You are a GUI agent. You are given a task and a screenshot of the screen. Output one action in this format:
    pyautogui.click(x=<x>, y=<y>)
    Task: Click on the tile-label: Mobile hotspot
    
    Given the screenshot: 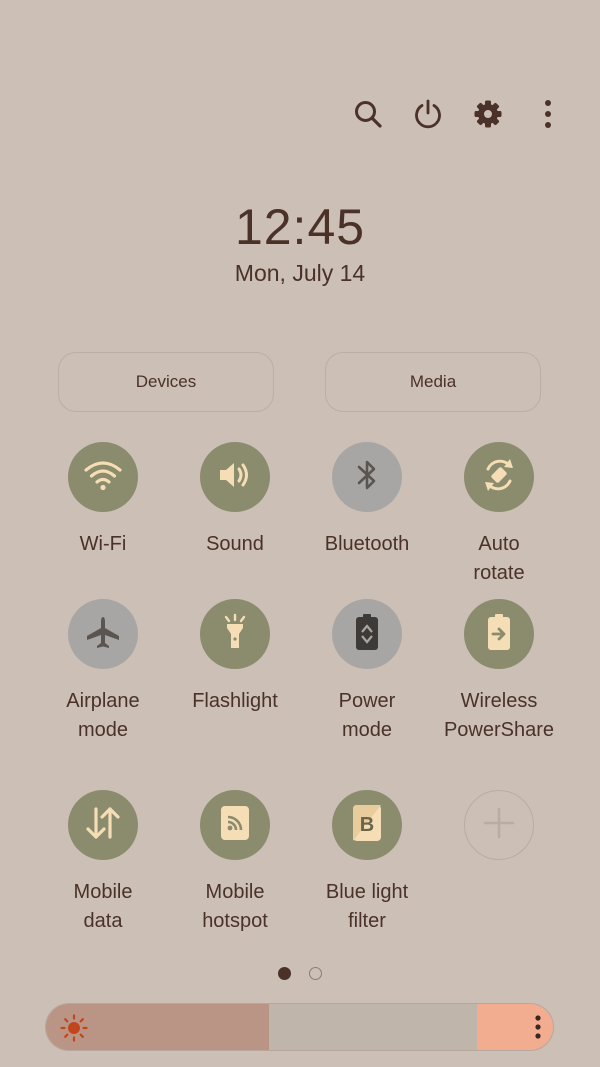 What is the action you would take?
    pyautogui.click(x=235, y=906)
    